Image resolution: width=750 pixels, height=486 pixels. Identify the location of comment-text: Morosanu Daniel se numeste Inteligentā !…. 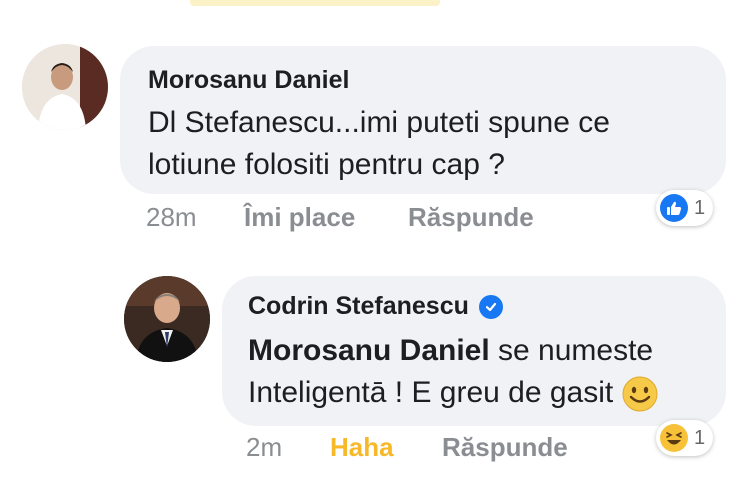
(453, 372).